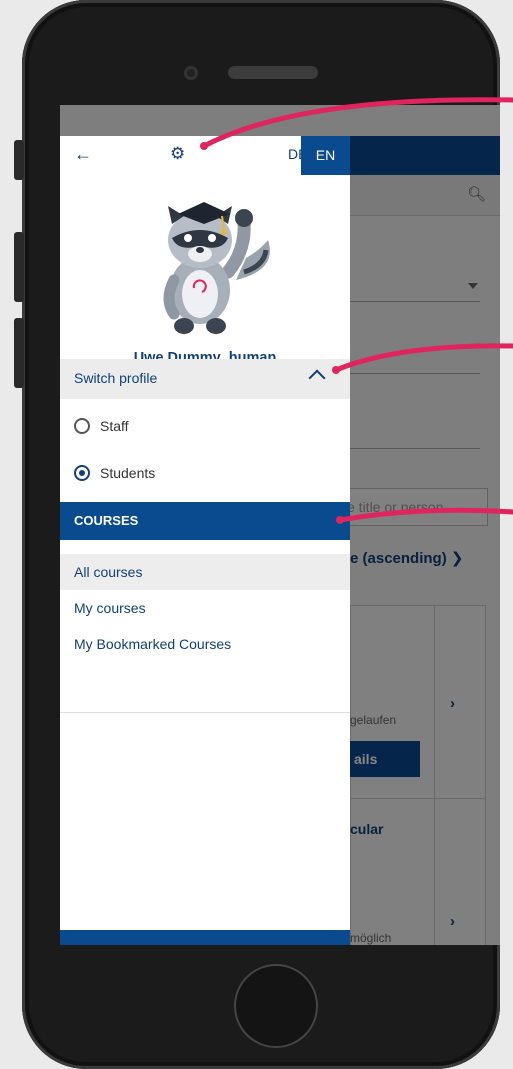 The image size is (513, 1069). I want to click on earpiece-speaker, so click(273, 72).